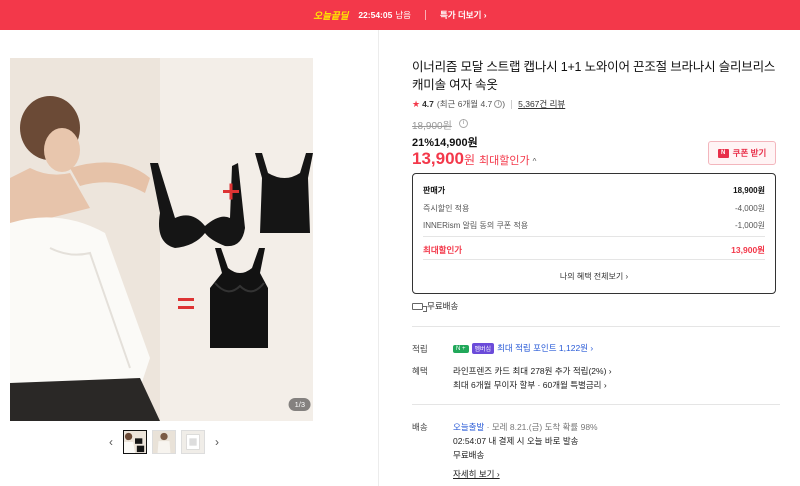  I want to click on price-row-total: 최대할인가 13,900원, so click(594, 250).